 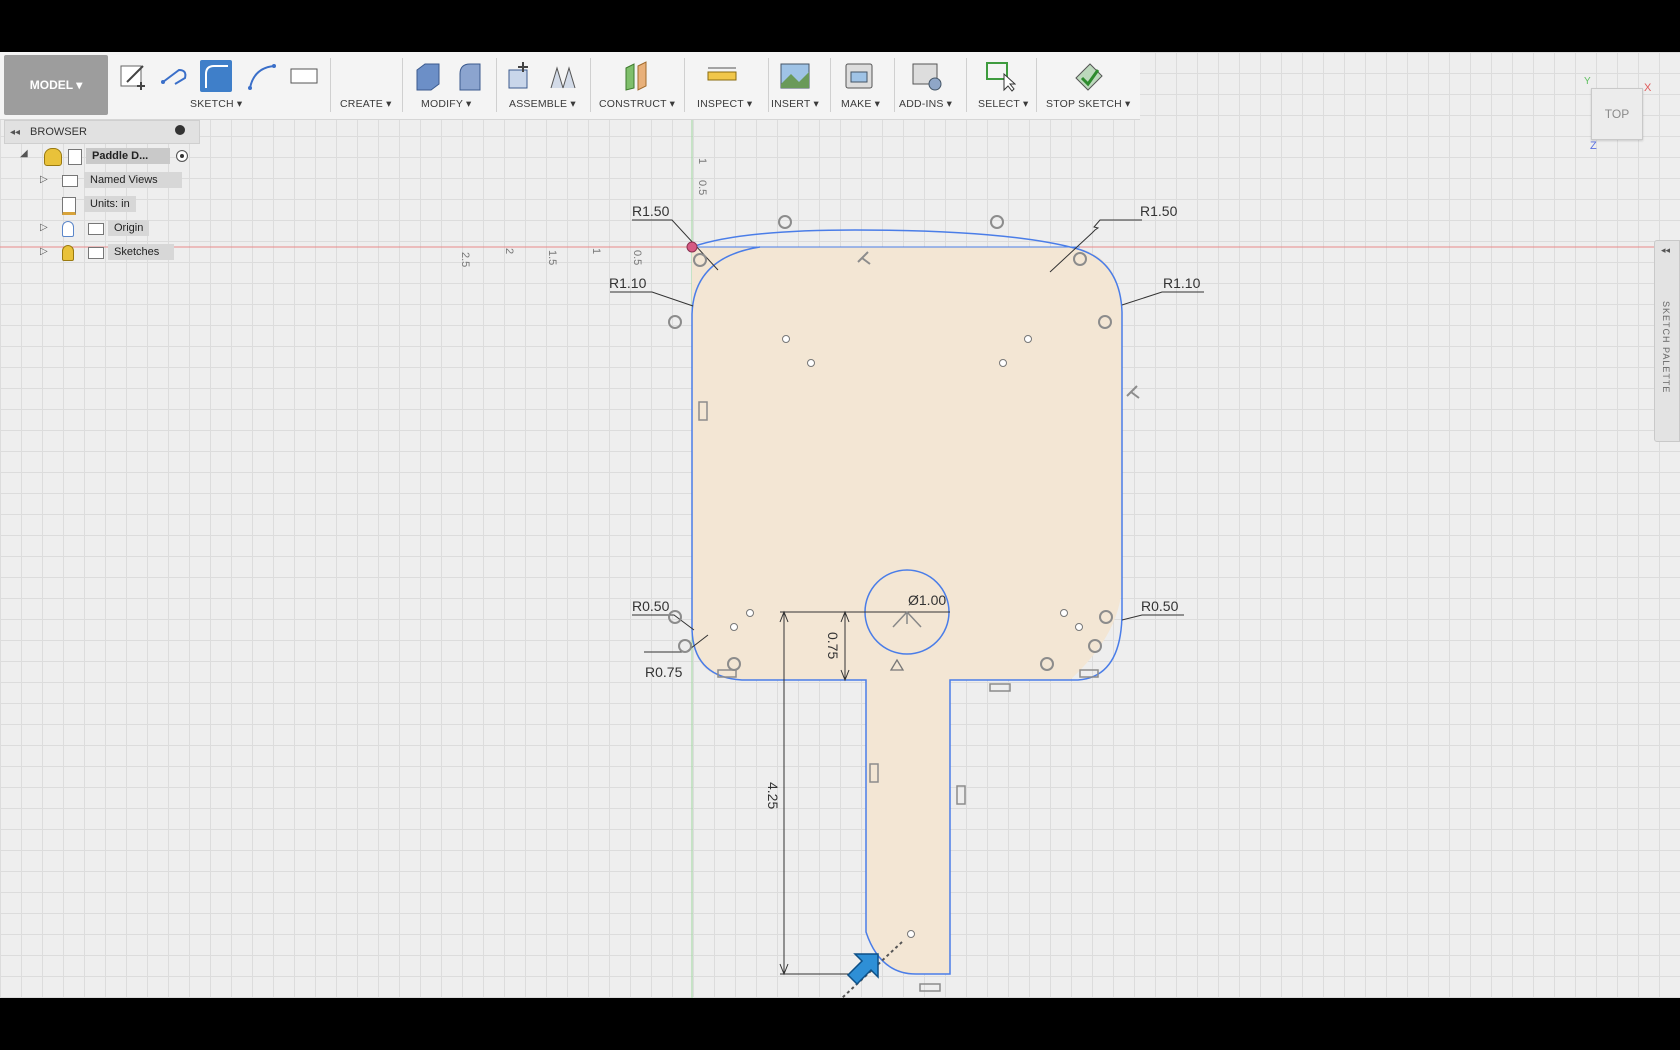 What do you see at coordinates (262, 76) in the screenshot?
I see `spline-tool-icon` at bounding box center [262, 76].